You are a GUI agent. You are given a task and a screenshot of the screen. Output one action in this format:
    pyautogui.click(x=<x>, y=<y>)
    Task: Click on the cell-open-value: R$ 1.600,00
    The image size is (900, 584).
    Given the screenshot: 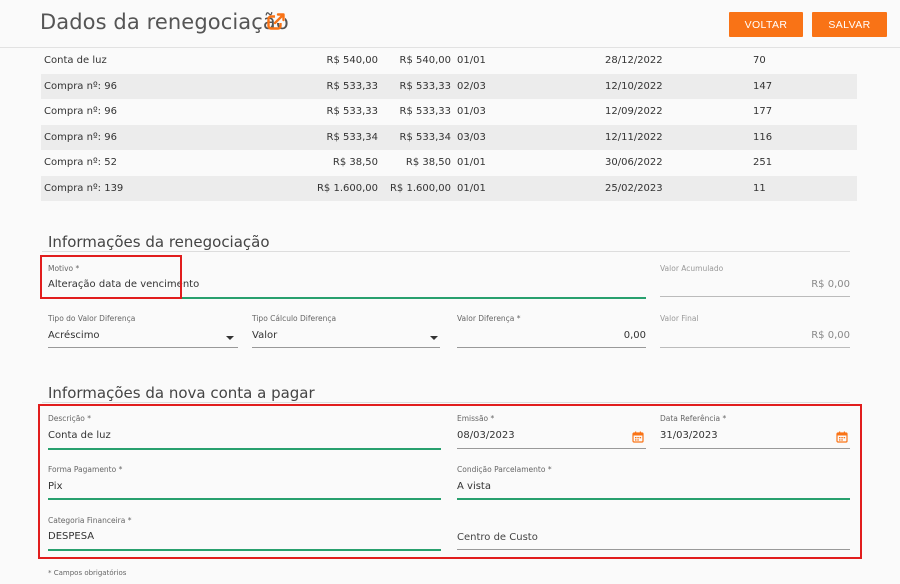 What is the action you would take?
    pyautogui.click(x=420, y=188)
    